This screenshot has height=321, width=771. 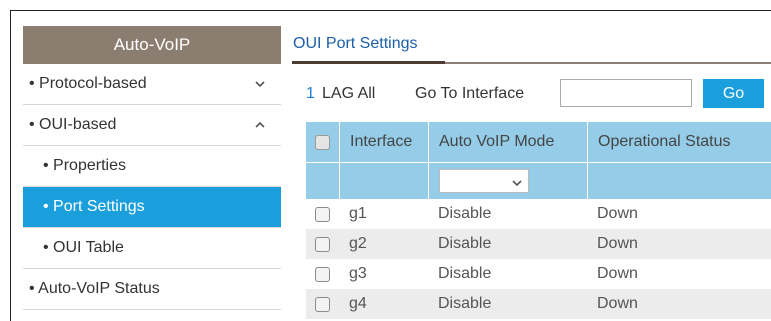 What do you see at coordinates (152, 45) in the screenshot?
I see `sidebar-header: Auto-VoIP` at bounding box center [152, 45].